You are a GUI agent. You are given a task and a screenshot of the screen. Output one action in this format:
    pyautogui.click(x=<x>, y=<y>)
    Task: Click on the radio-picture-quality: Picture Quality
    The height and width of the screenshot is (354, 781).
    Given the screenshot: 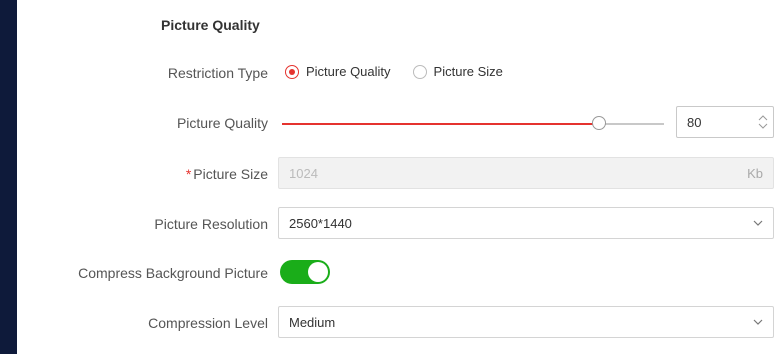 What is the action you would take?
    pyautogui.click(x=338, y=71)
    